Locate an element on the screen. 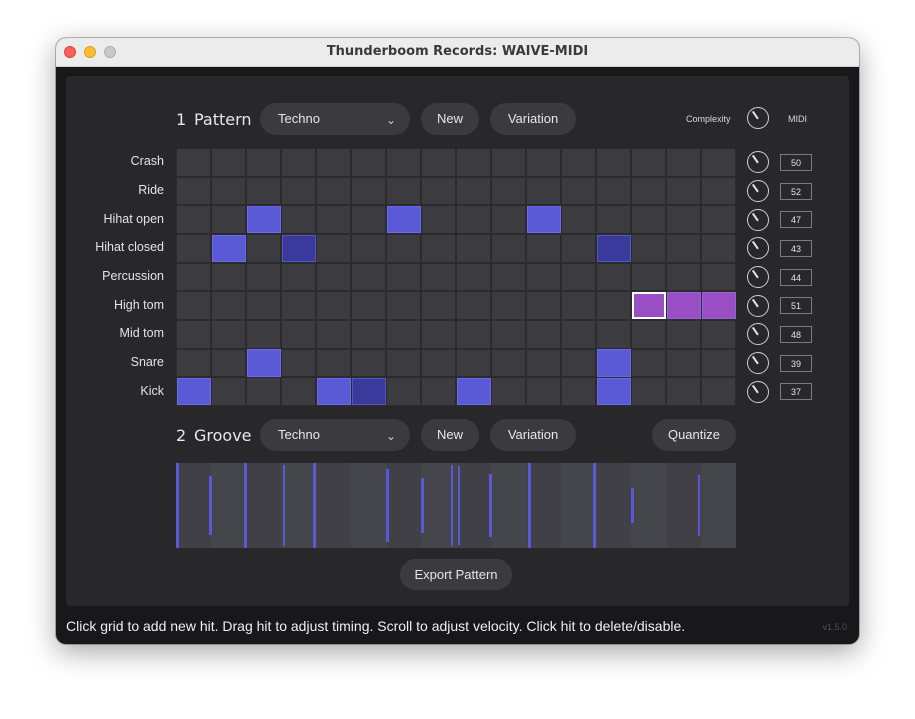 The image size is (915, 719). groove-new-button: New is located at coordinates (450, 435).